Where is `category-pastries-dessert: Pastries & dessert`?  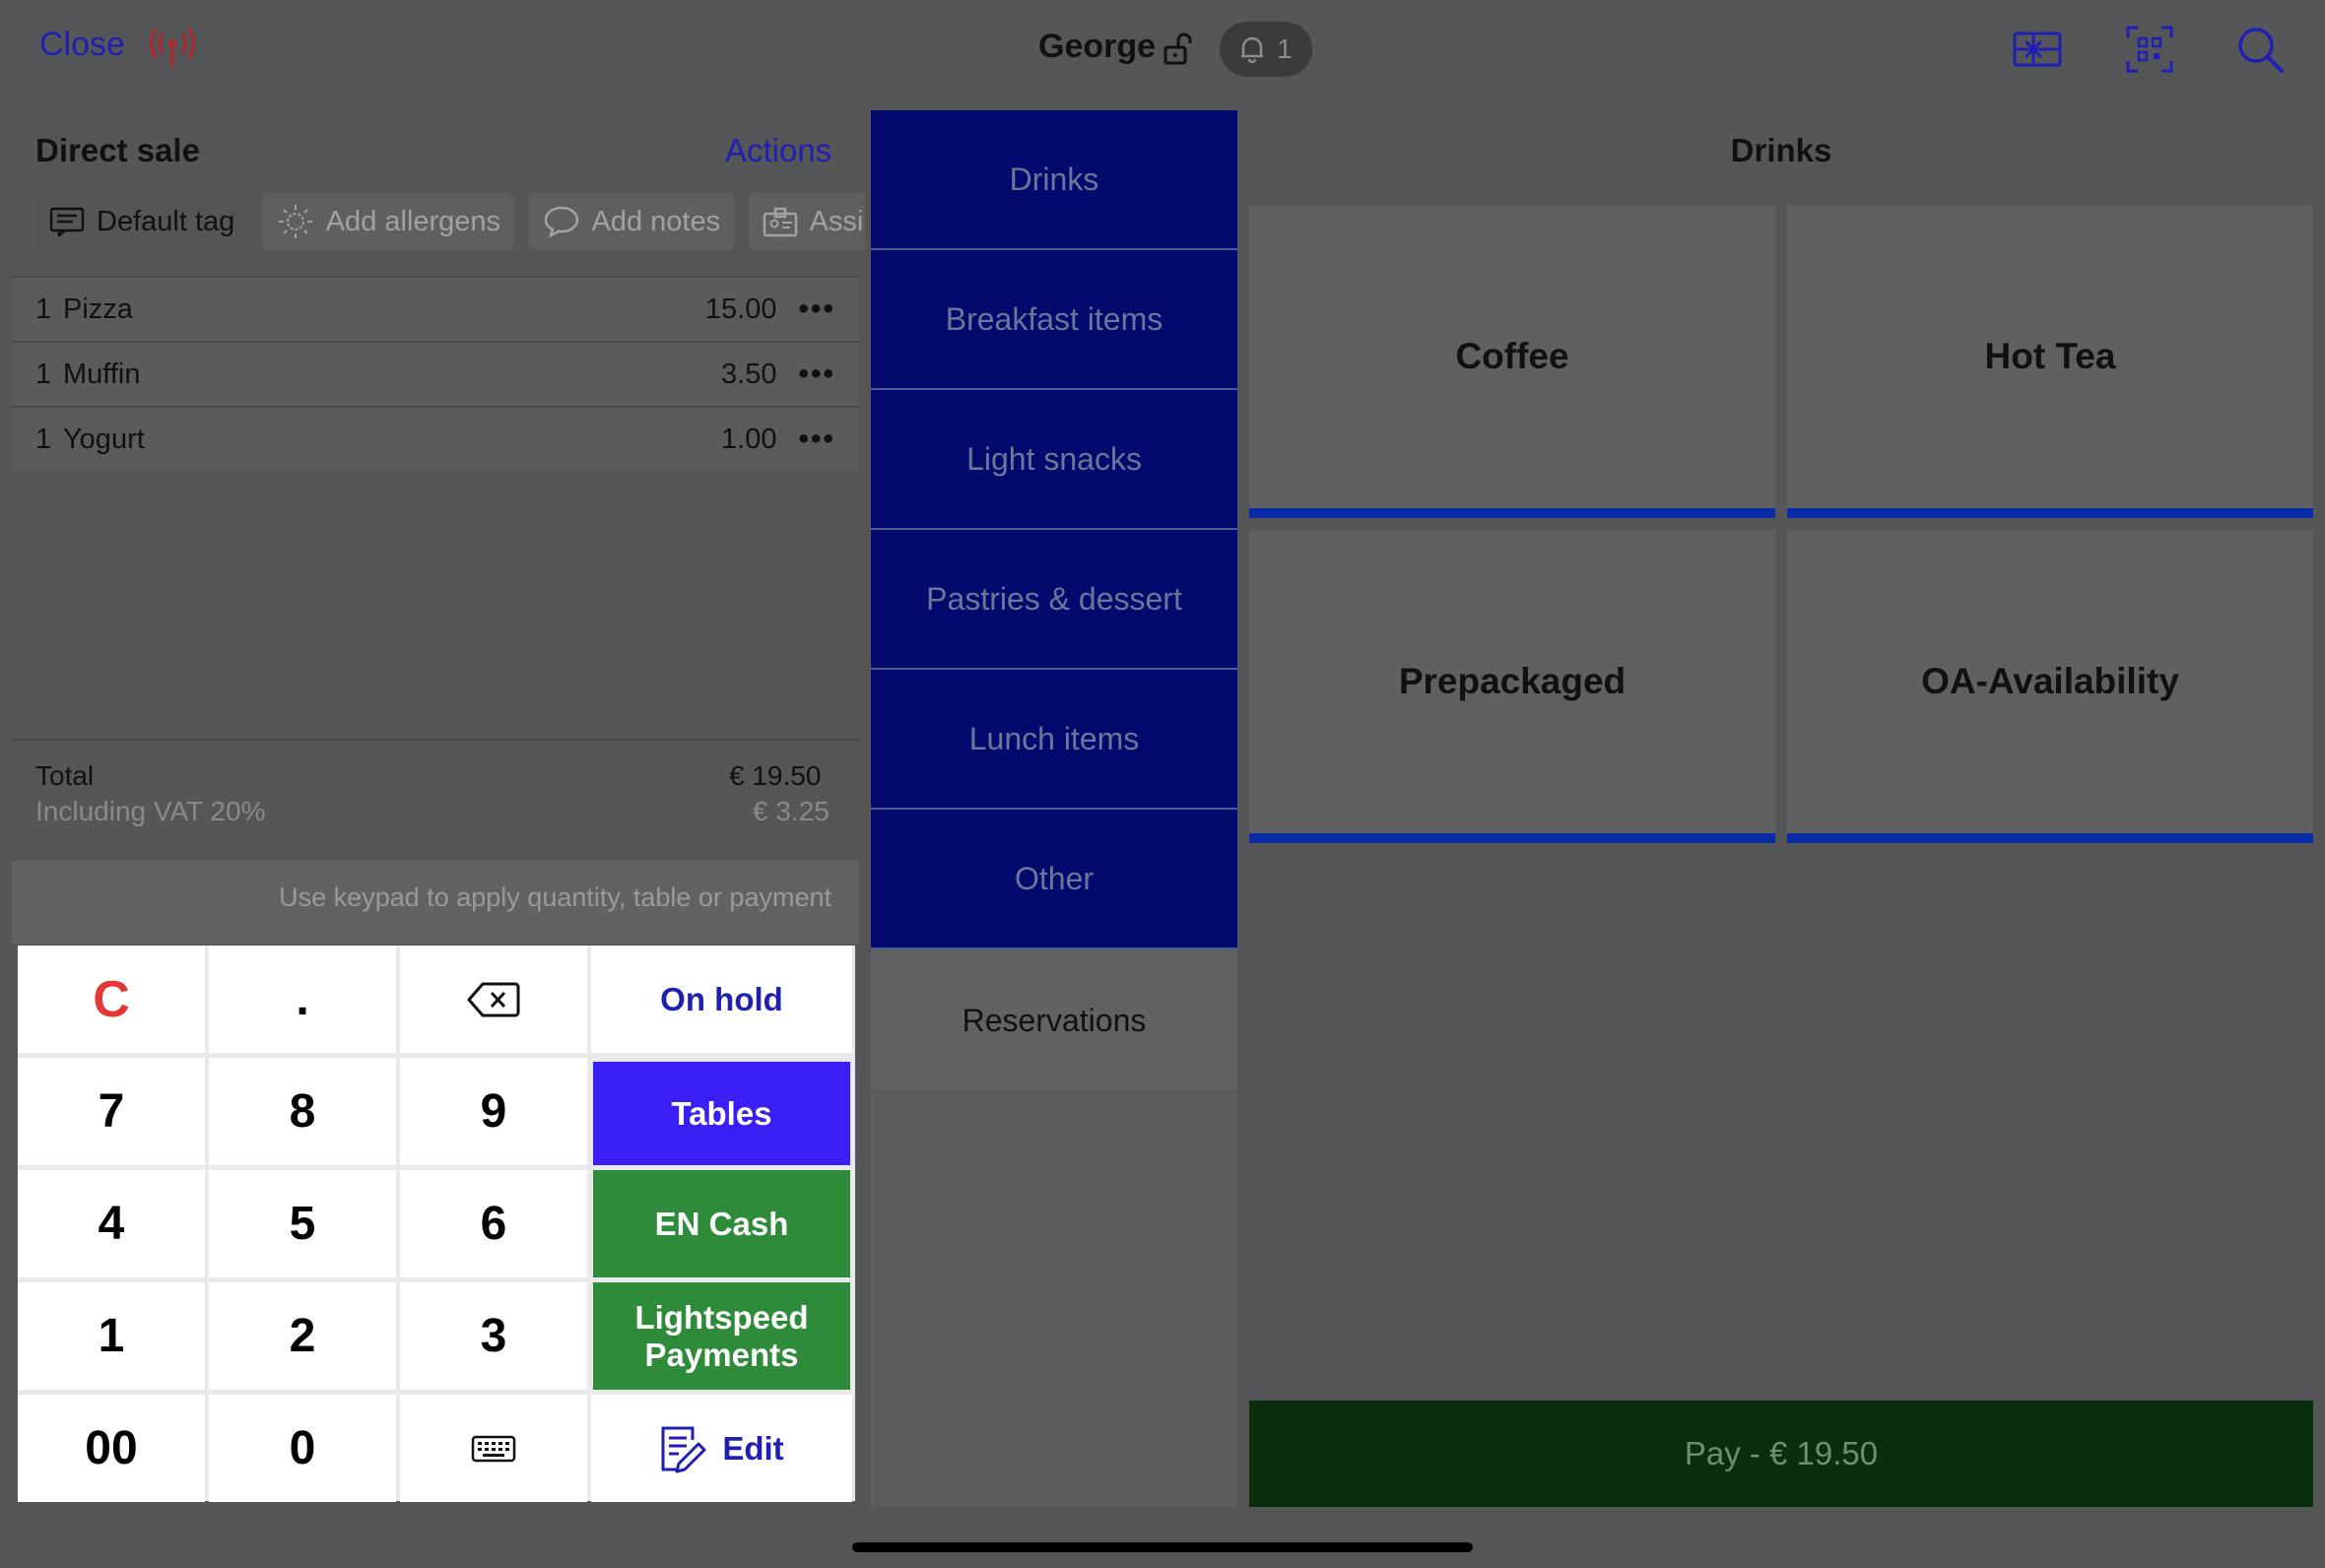
category-pastries-dessert: Pastries & dessert is located at coordinates (1054, 600).